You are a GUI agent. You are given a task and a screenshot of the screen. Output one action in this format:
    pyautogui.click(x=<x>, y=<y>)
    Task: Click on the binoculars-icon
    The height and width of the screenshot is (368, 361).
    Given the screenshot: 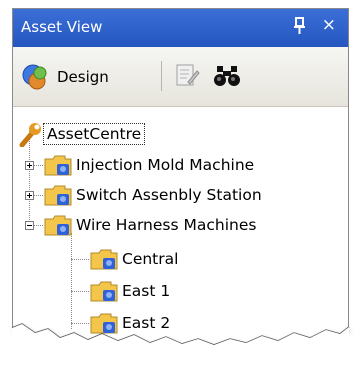 What is the action you would take?
    pyautogui.click(x=227, y=76)
    